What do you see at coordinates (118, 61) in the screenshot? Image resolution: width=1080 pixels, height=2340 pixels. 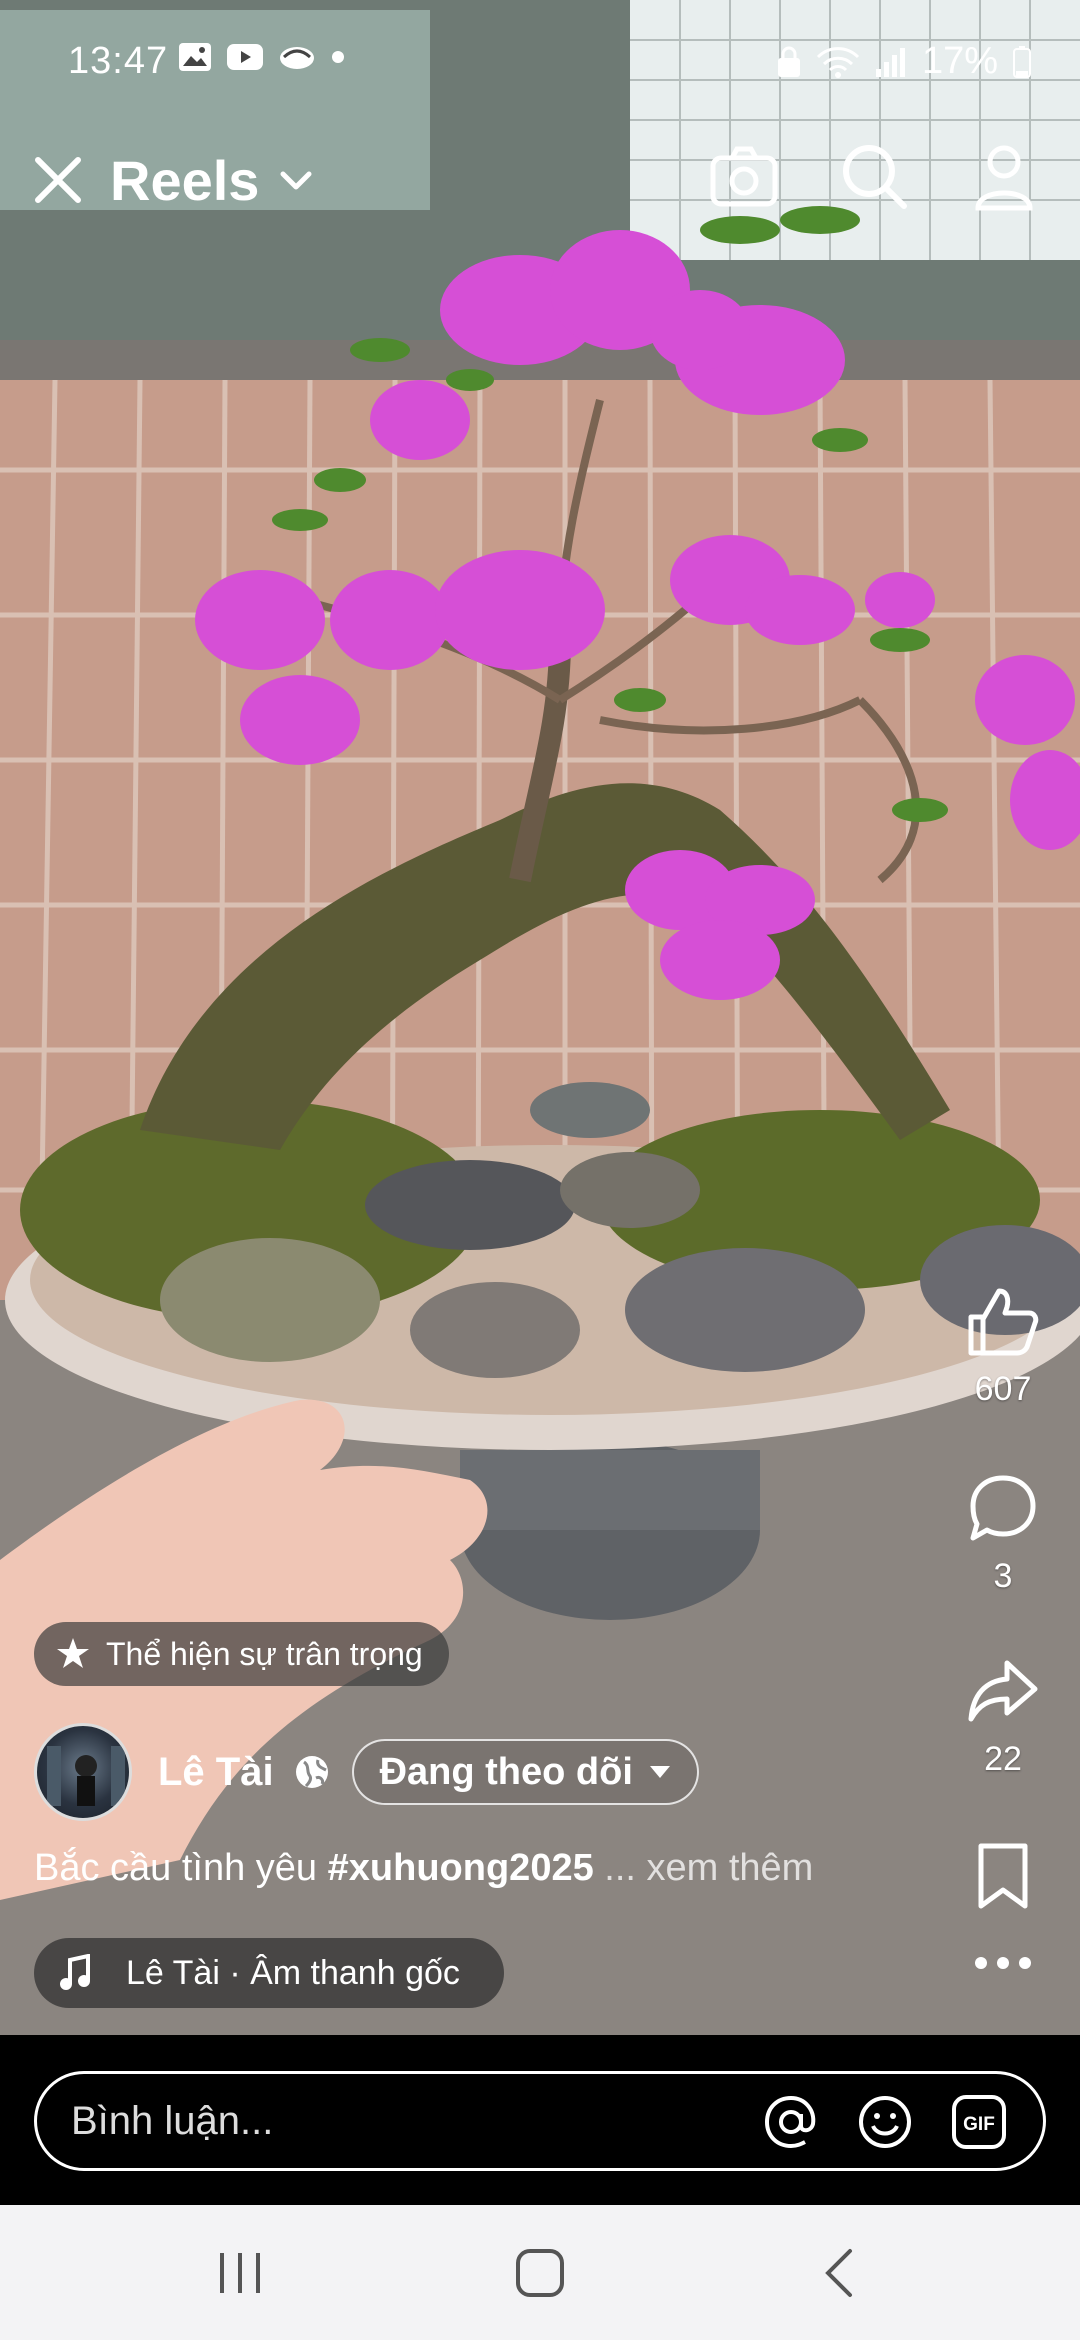 I see `status-time: 13:47` at bounding box center [118, 61].